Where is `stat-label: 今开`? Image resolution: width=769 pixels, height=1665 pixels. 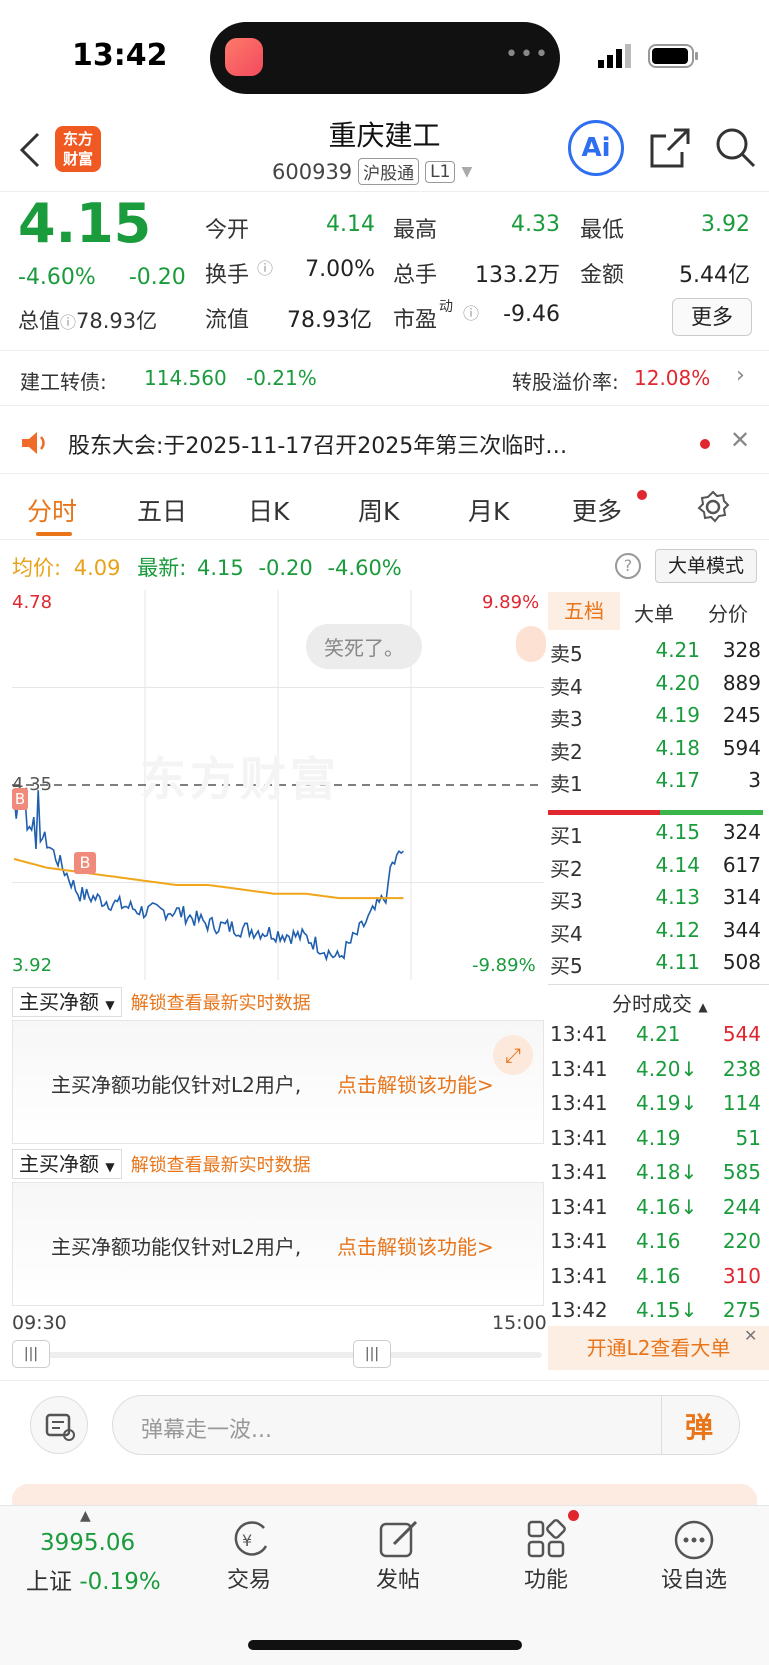
stat-label: 今开 is located at coordinates (227, 230).